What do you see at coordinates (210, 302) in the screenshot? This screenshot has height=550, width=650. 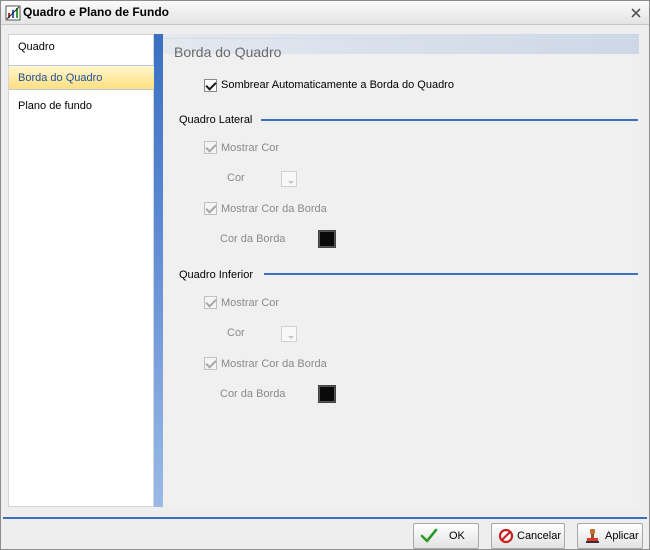 I see `inferior-show-color-checkbox` at bounding box center [210, 302].